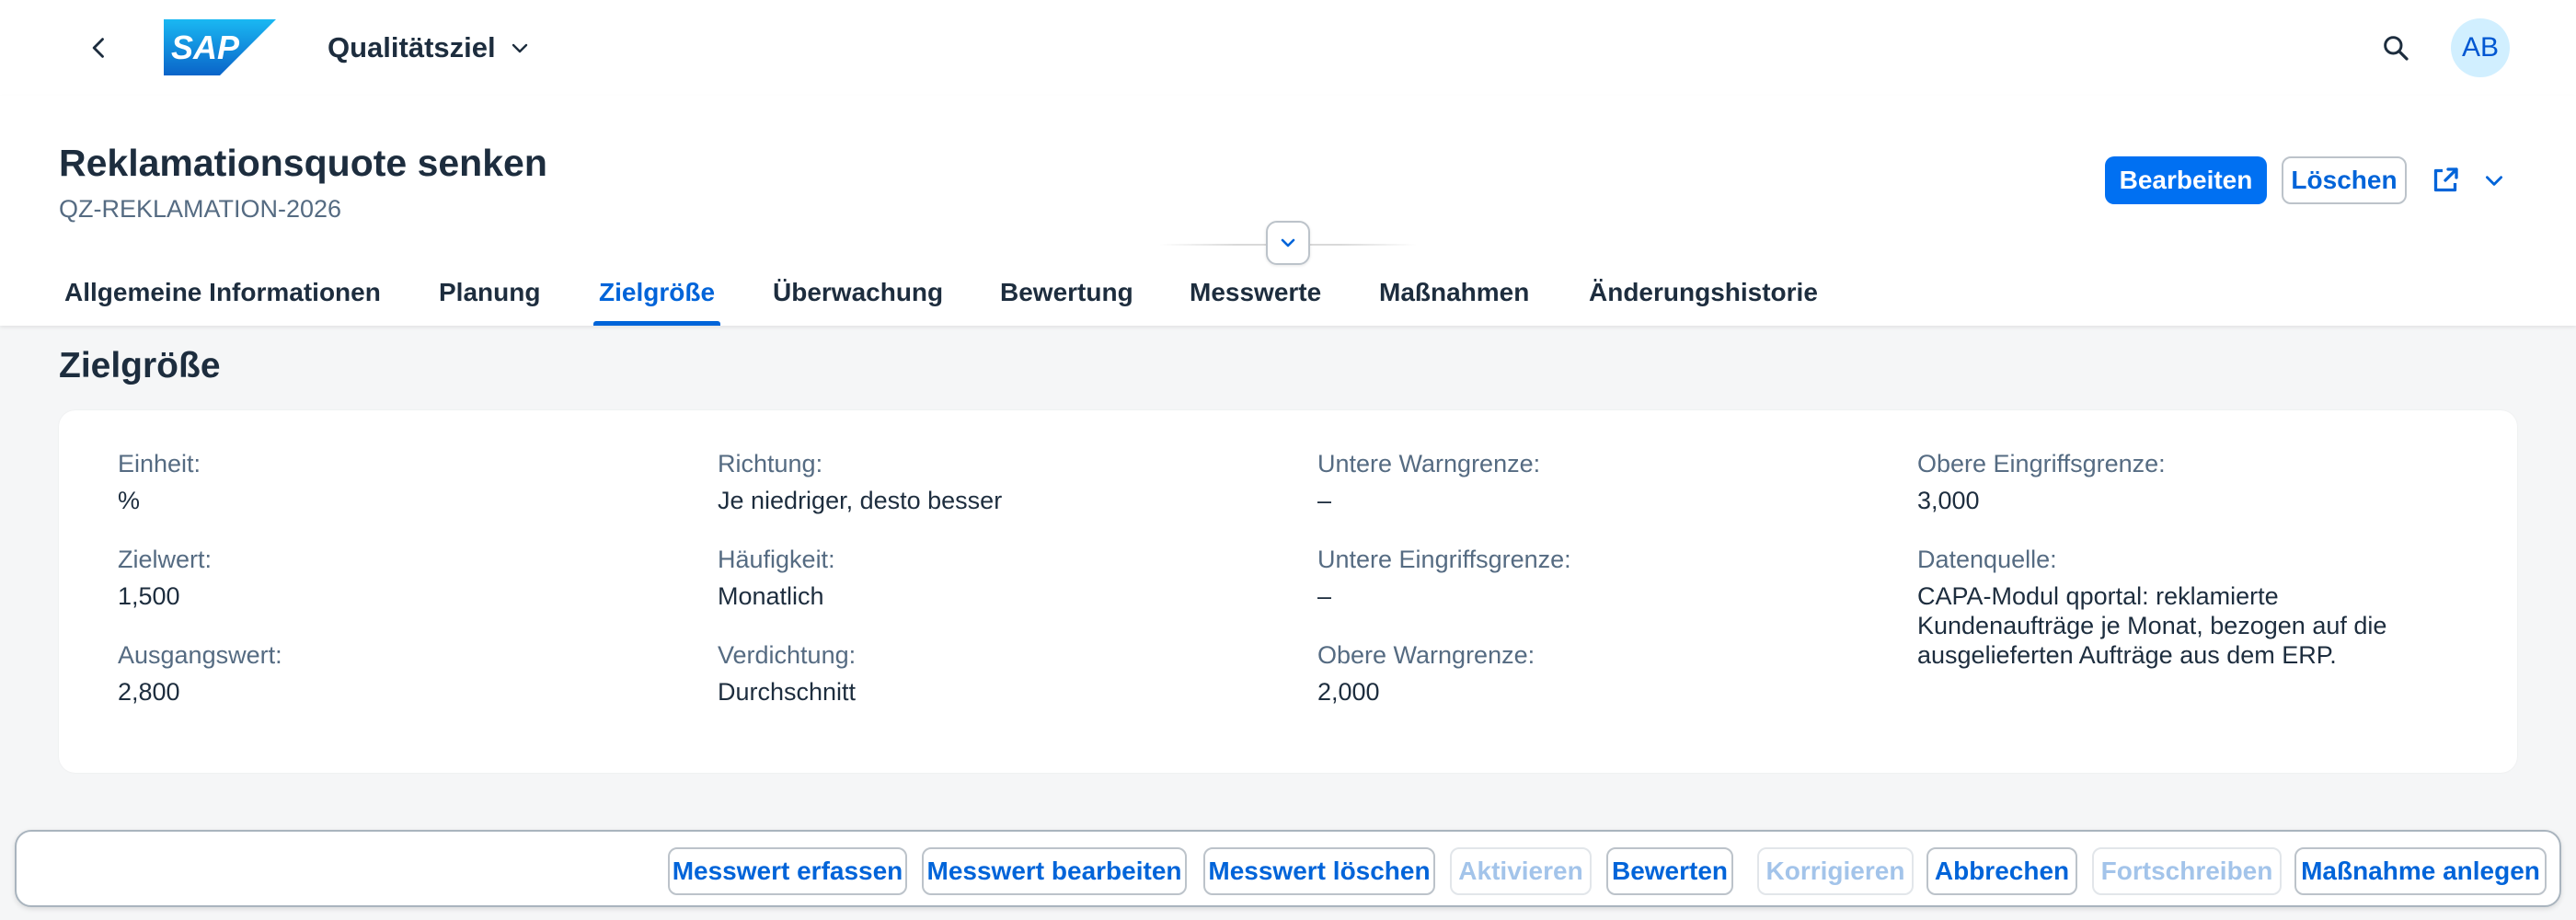 Image resolution: width=2576 pixels, height=920 pixels. What do you see at coordinates (394, 673) in the screenshot?
I see `field-ausgangswert: Ausgangswert: 2,800` at bounding box center [394, 673].